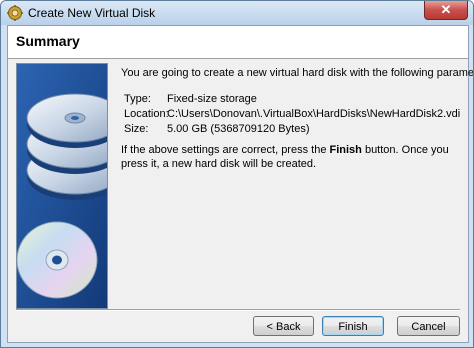  Describe the element at coordinates (48, 41) in the screenshot. I see `page-title: Summary` at that location.